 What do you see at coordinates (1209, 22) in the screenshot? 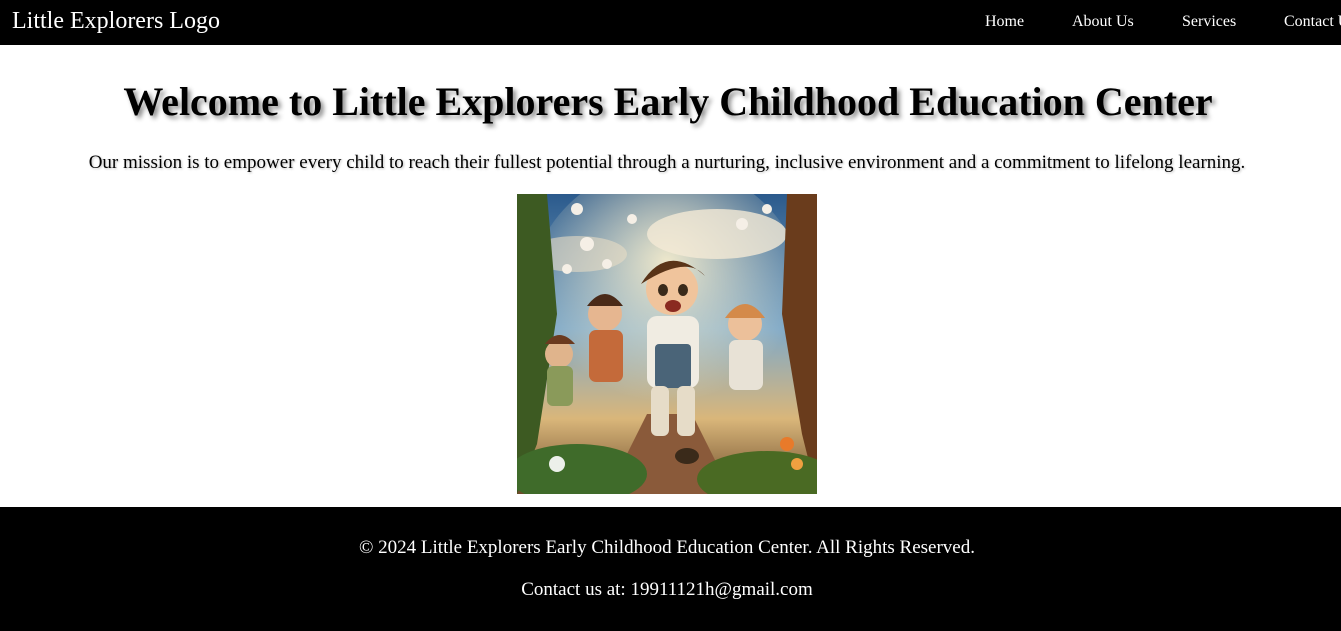
I see `nav-link-services: Services` at bounding box center [1209, 22].